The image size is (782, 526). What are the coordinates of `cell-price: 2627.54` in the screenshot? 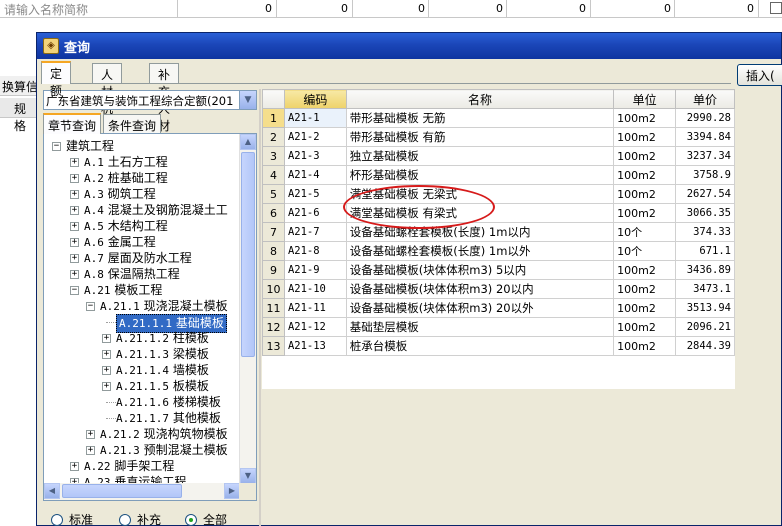 It's located at (705, 194).